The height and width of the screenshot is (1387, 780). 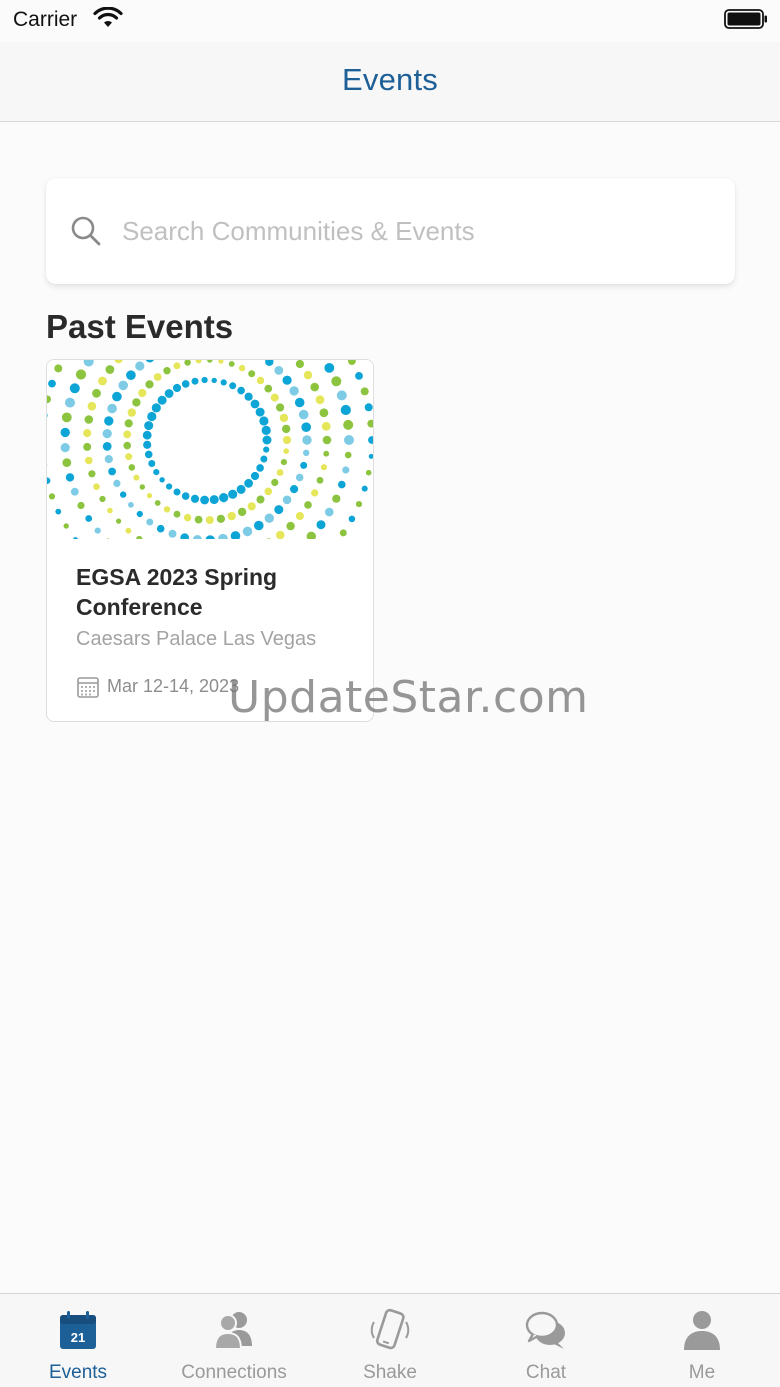 I want to click on person-icon, so click(x=702, y=1330).